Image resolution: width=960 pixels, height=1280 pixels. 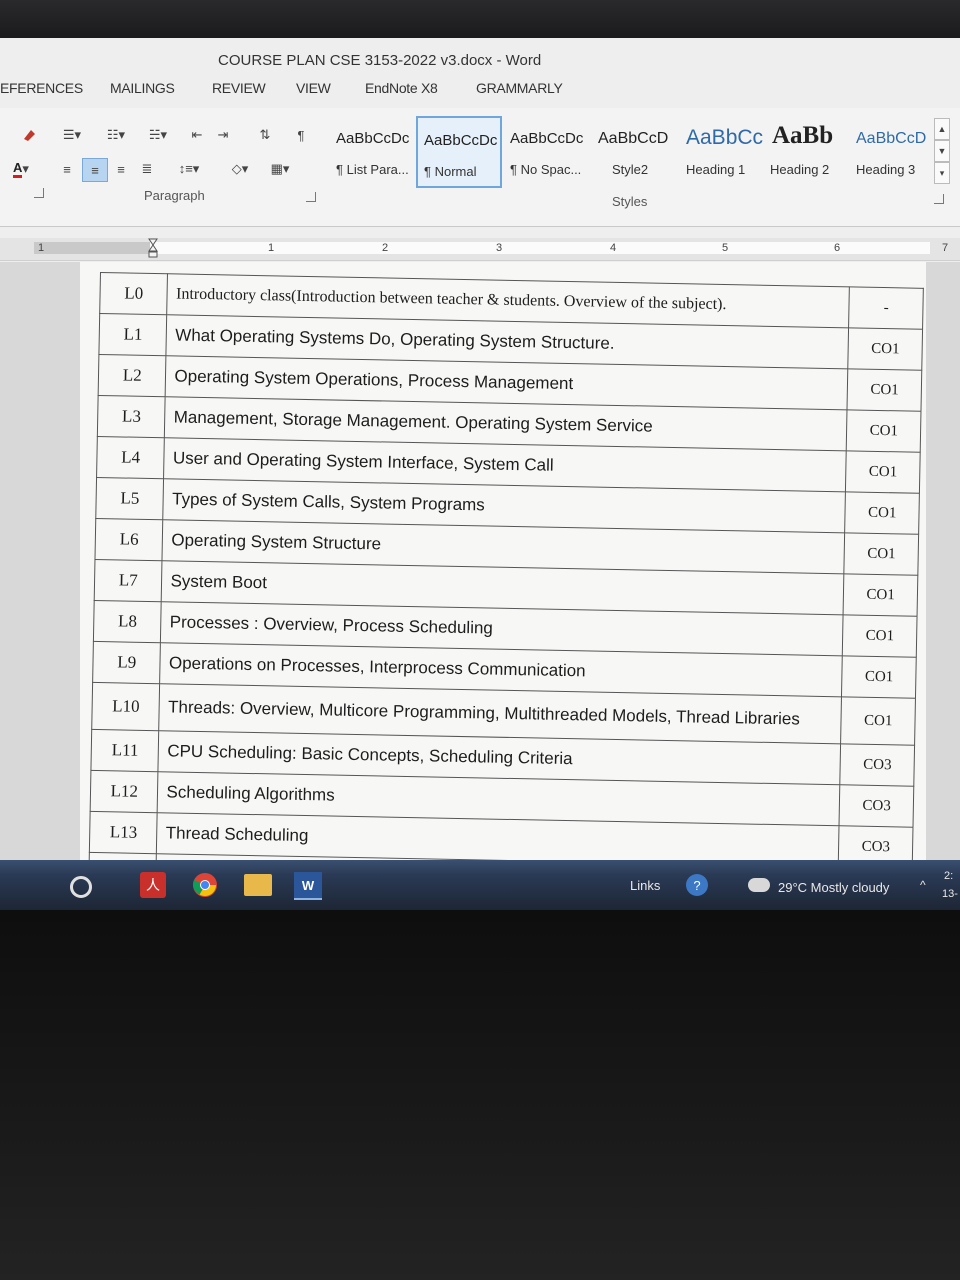 I want to click on line-spacing-button: ↕≡▾, so click(x=189, y=169).